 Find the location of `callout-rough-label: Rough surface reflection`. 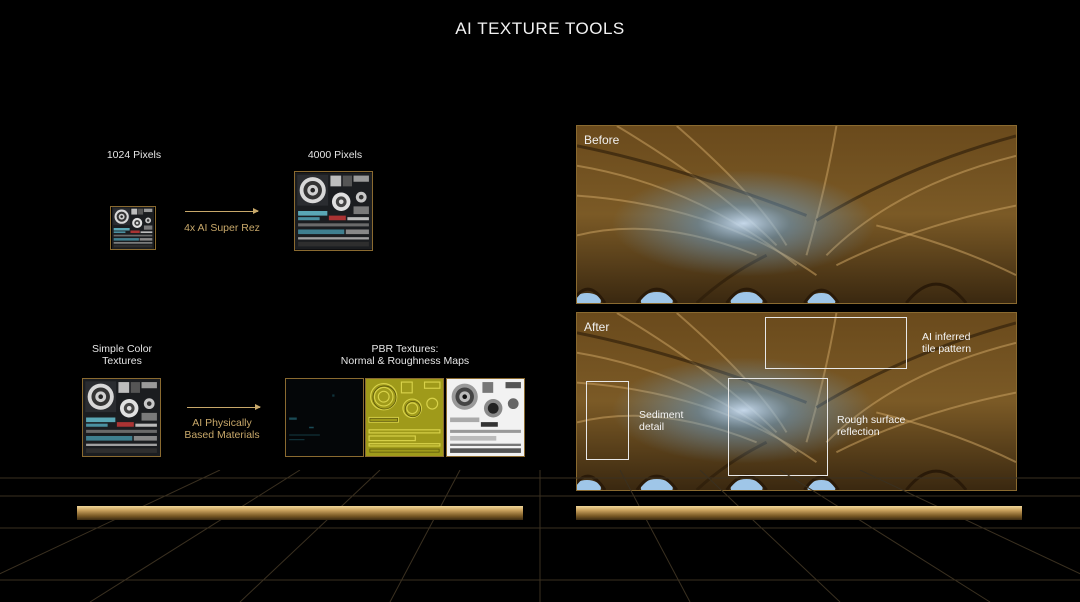

callout-rough-label: Rough surface reflection is located at coordinates (871, 426).